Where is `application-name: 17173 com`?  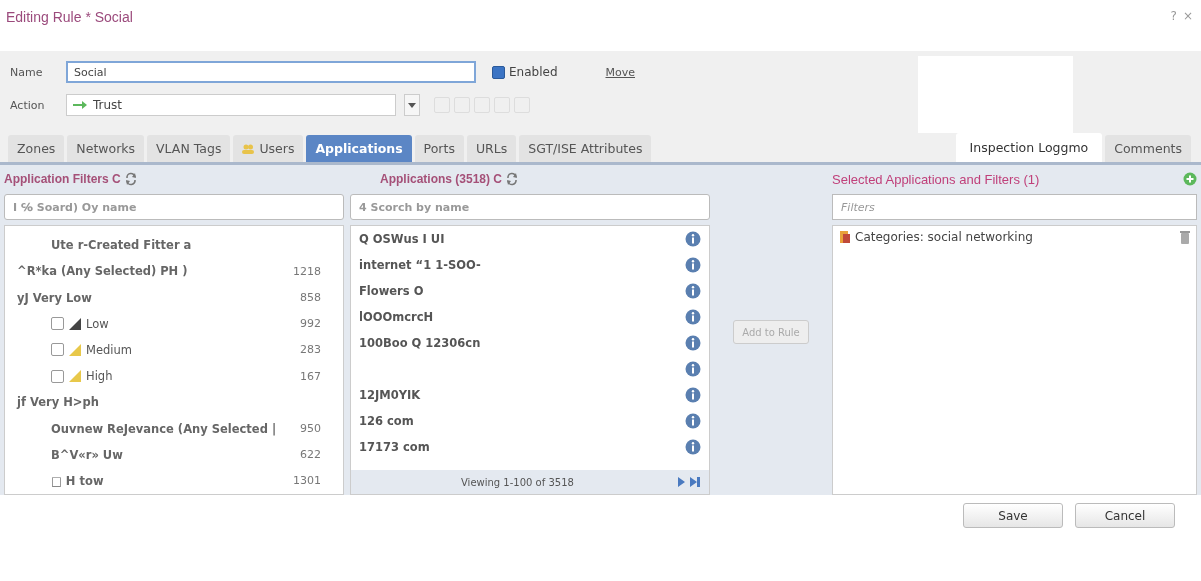
application-name: 17173 com is located at coordinates (522, 447).